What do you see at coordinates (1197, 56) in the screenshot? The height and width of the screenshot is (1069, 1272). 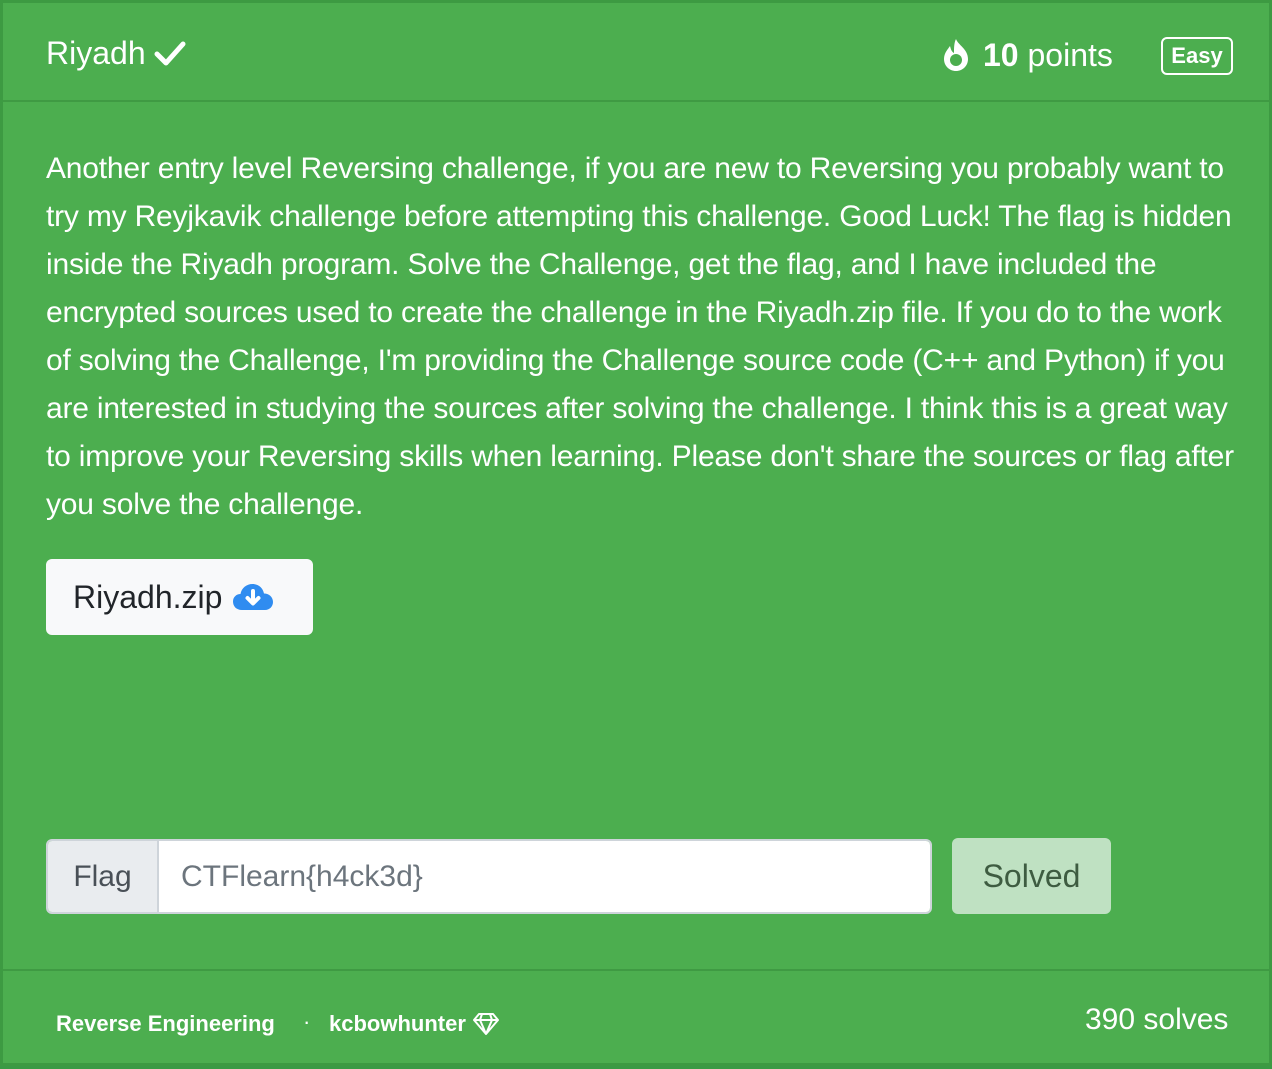 I see `difficulty-badge: Easy` at bounding box center [1197, 56].